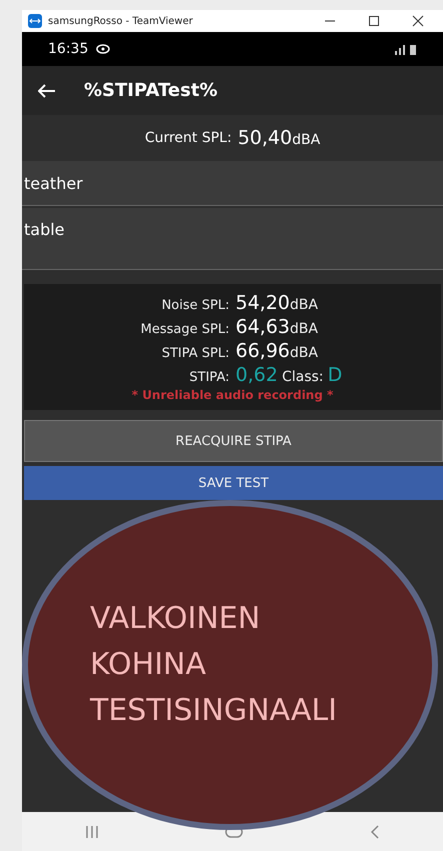 Image resolution: width=443 pixels, height=851 pixels. What do you see at coordinates (335, 375) in the screenshot?
I see `class-value: D` at bounding box center [335, 375].